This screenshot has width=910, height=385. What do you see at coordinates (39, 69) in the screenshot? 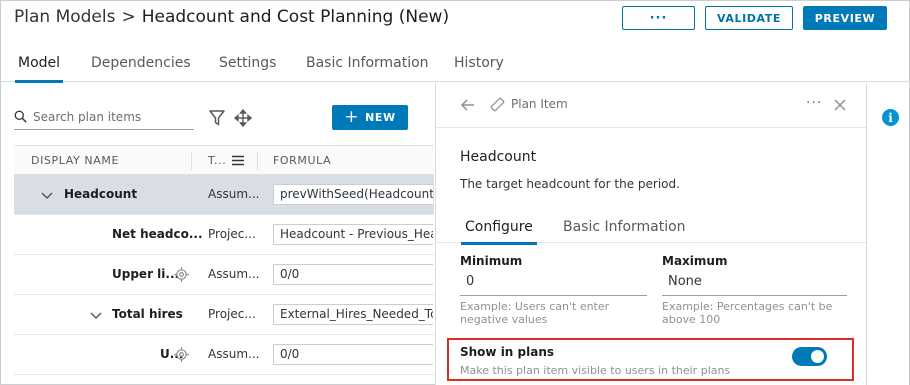
I see `tab-model: Model` at bounding box center [39, 69].